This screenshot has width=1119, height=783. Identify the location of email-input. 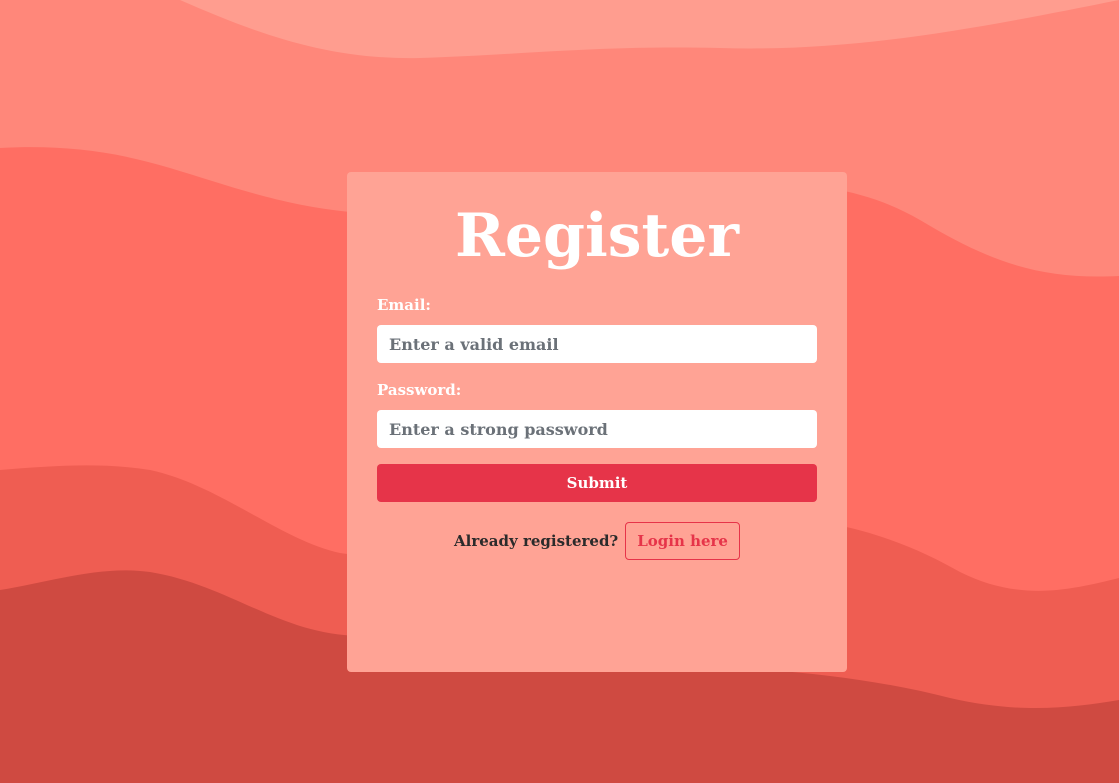
(597, 344).